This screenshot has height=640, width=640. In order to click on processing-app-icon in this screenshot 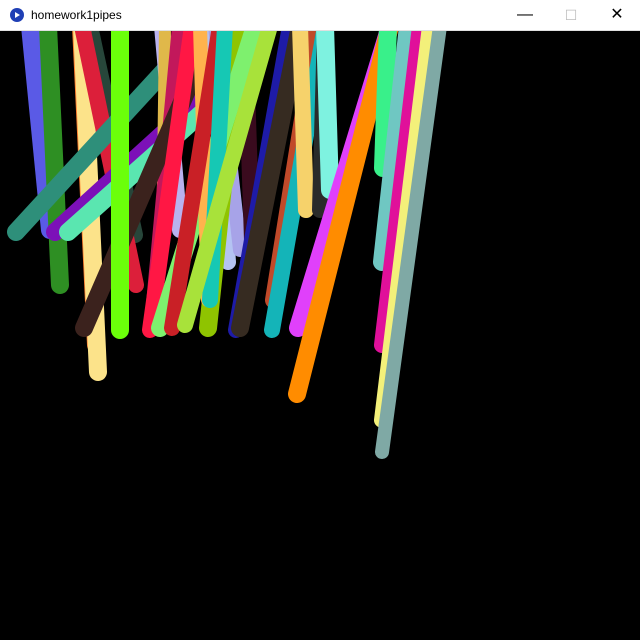, I will do `click(17, 15)`.